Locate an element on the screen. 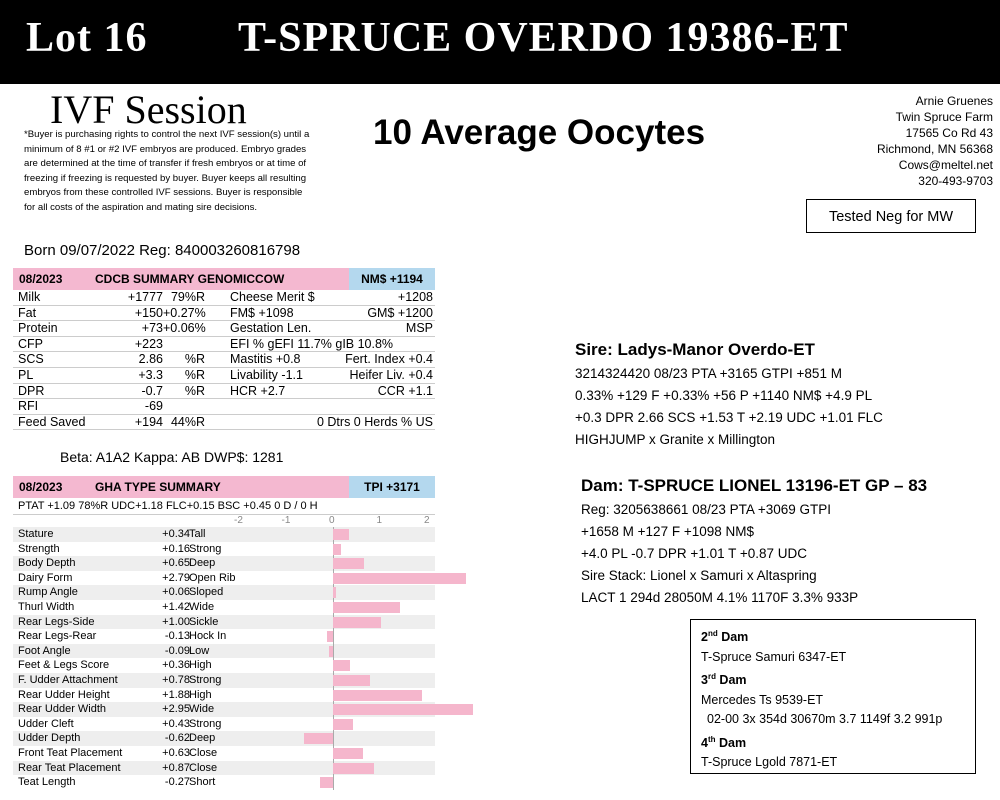  cdcb-cell: DPR is located at coordinates (31, 390).